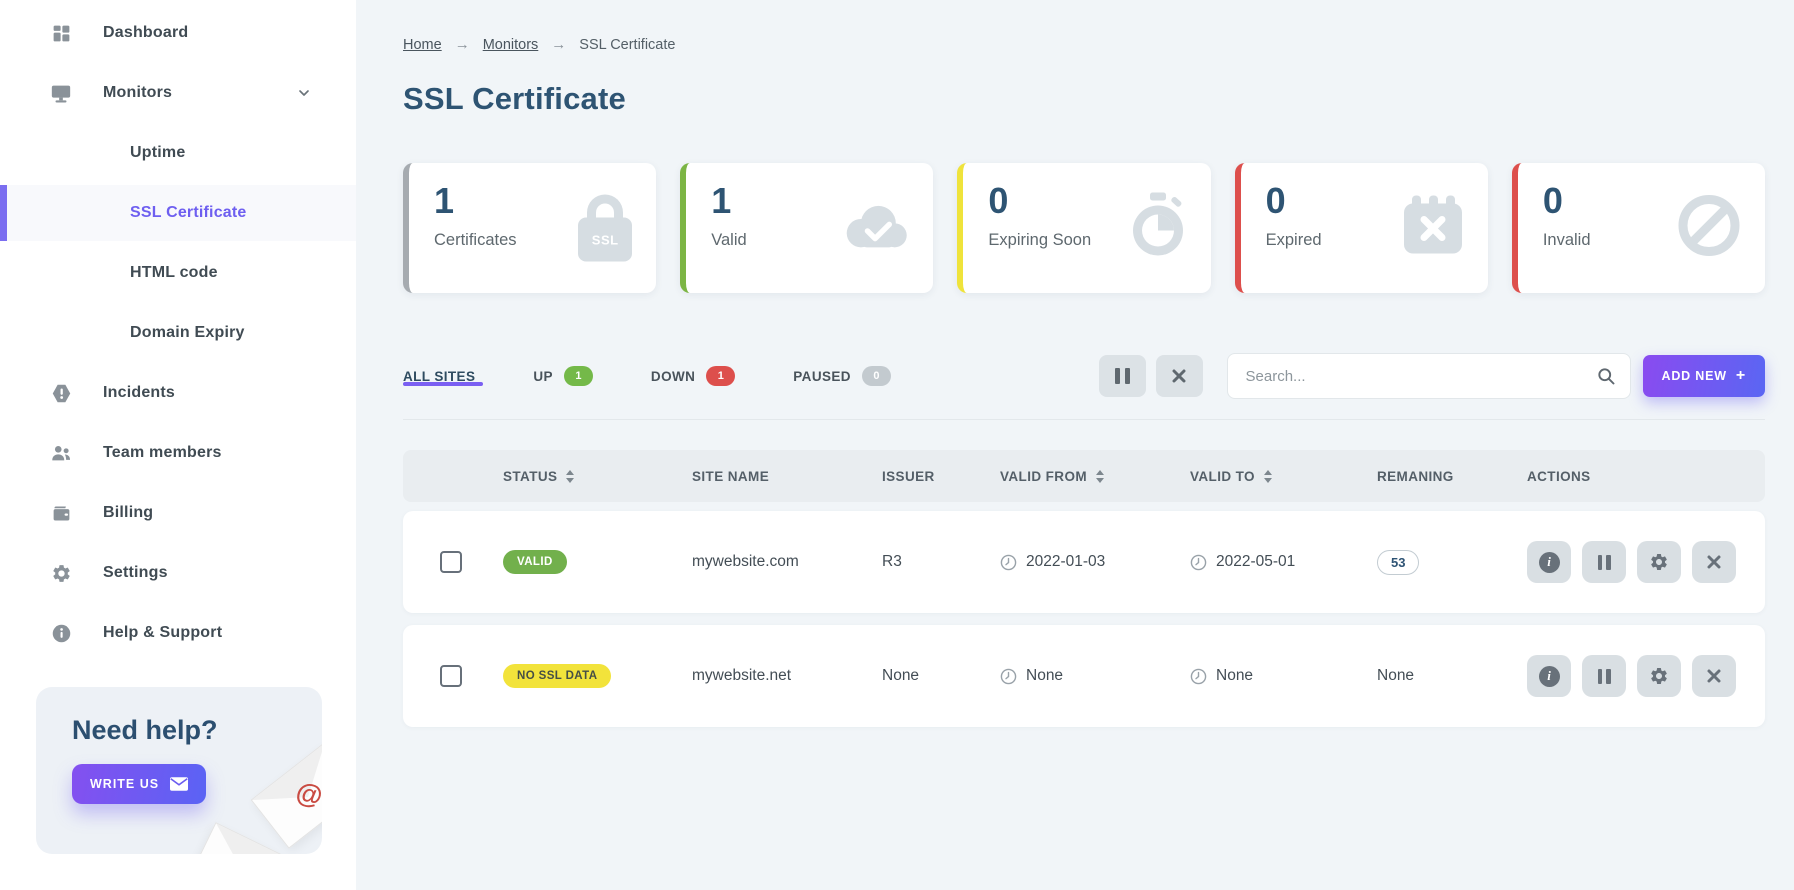 Image resolution: width=1794 pixels, height=890 pixels. What do you see at coordinates (1084, 44) in the screenshot?
I see `breadcrumb: Home → Monitors → SSL Certificate` at bounding box center [1084, 44].